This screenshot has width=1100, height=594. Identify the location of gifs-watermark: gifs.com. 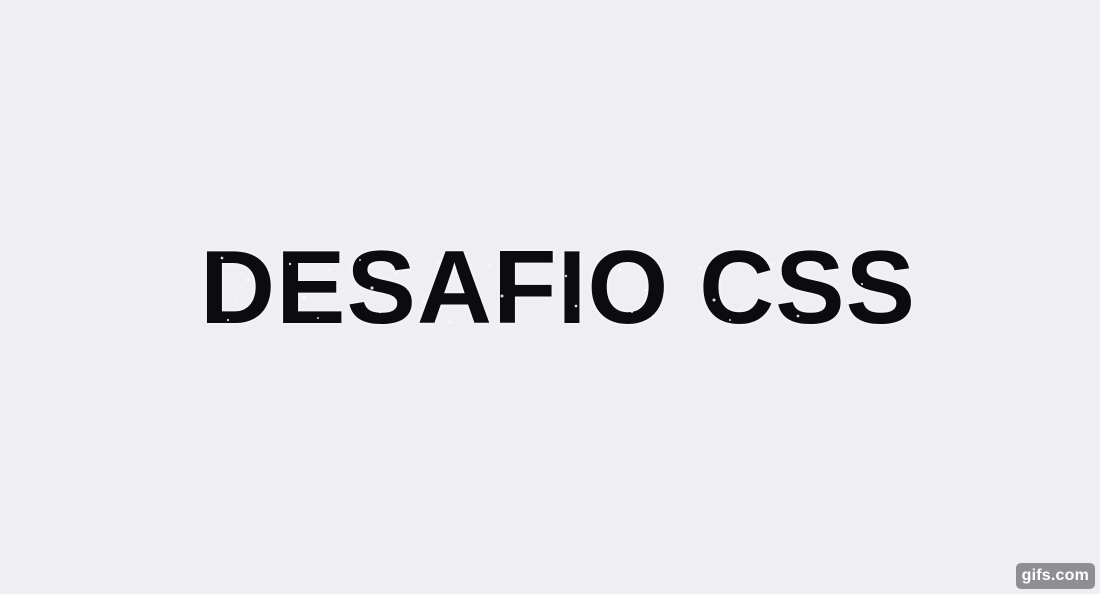
(1055, 576).